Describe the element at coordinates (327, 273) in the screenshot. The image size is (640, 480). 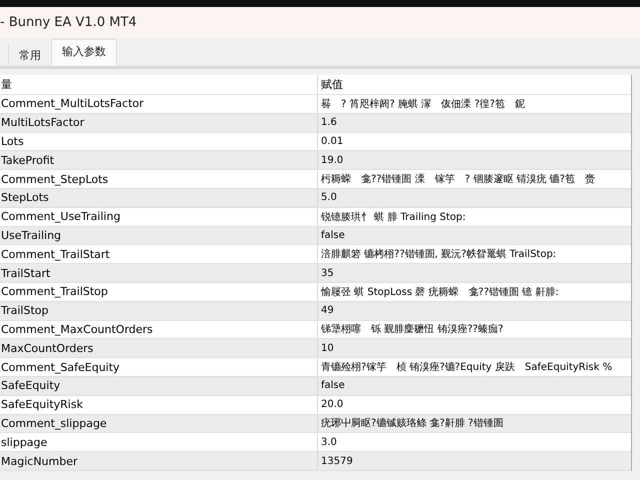
I see `table-cell-text: 35` at that location.